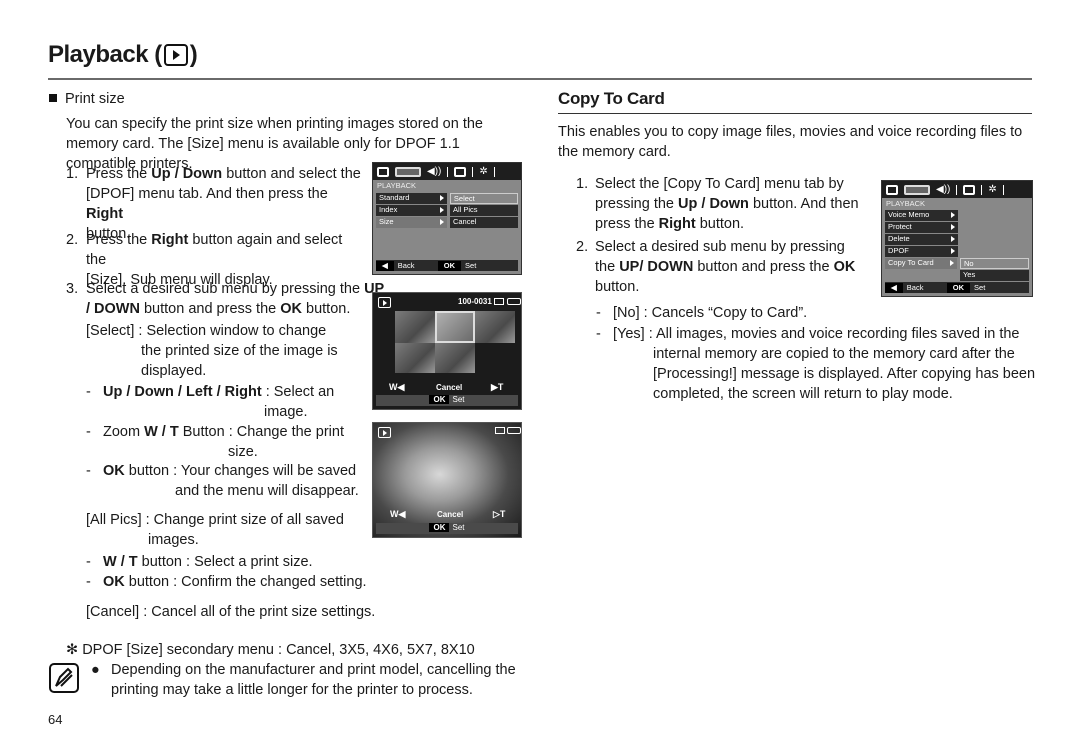 This screenshot has width=1080, height=746. What do you see at coordinates (483, 198) in the screenshot?
I see `submenu-select: Select` at bounding box center [483, 198].